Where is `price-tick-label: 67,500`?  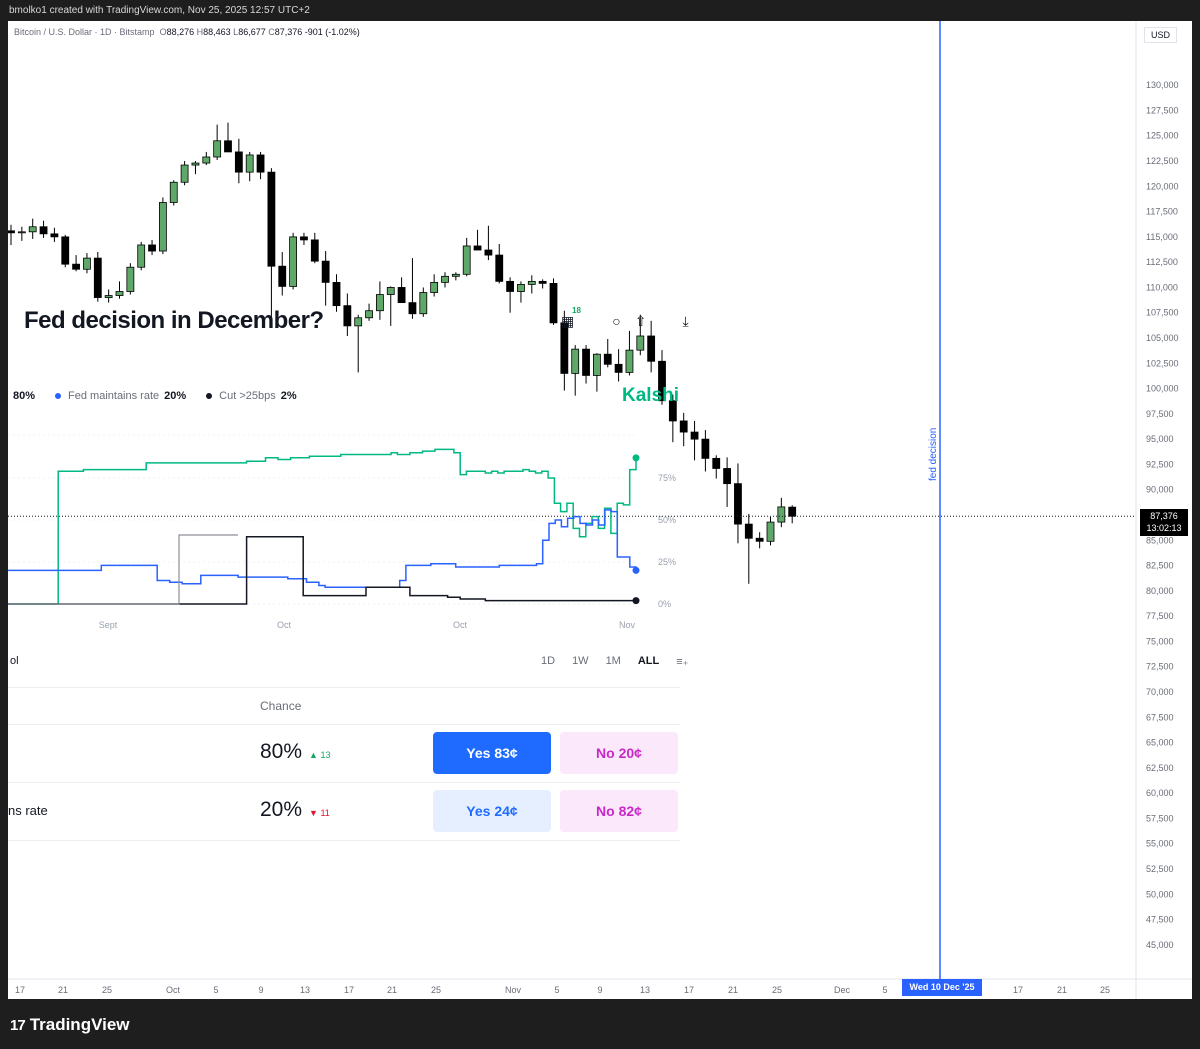 price-tick-label: 67,500 is located at coordinates (1160, 717).